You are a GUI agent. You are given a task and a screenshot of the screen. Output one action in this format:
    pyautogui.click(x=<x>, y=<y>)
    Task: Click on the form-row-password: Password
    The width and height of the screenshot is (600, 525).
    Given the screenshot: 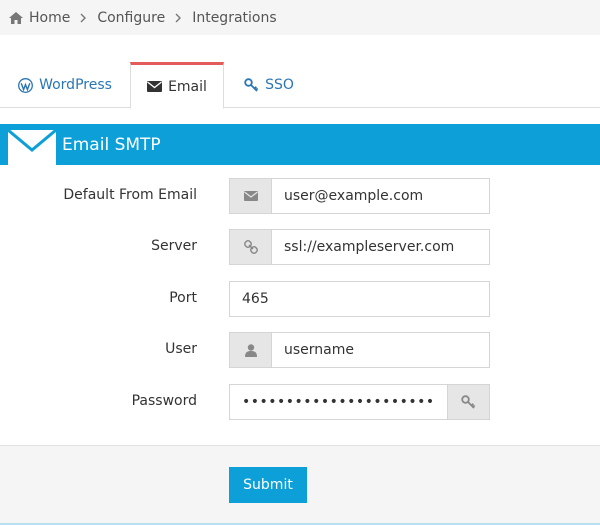 What is the action you would take?
    pyautogui.click(x=300, y=402)
    